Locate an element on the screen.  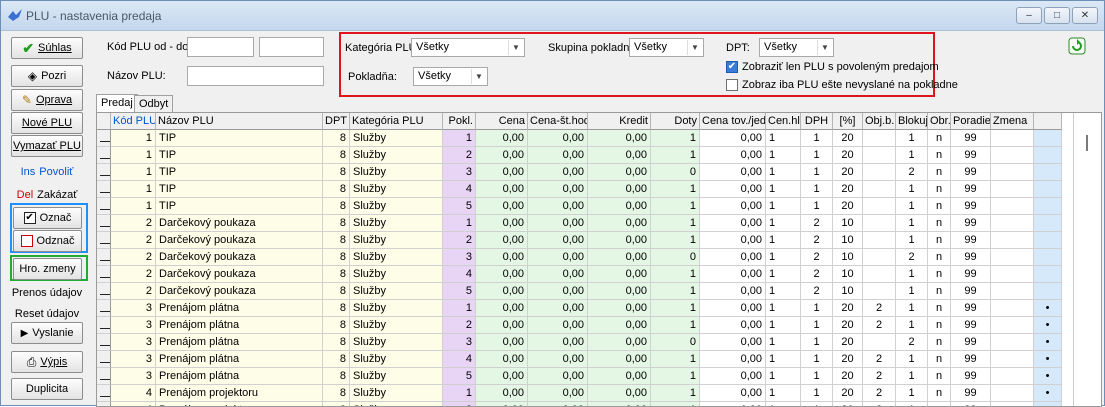
cell-pokladna: 4 is located at coordinates (459, 359).